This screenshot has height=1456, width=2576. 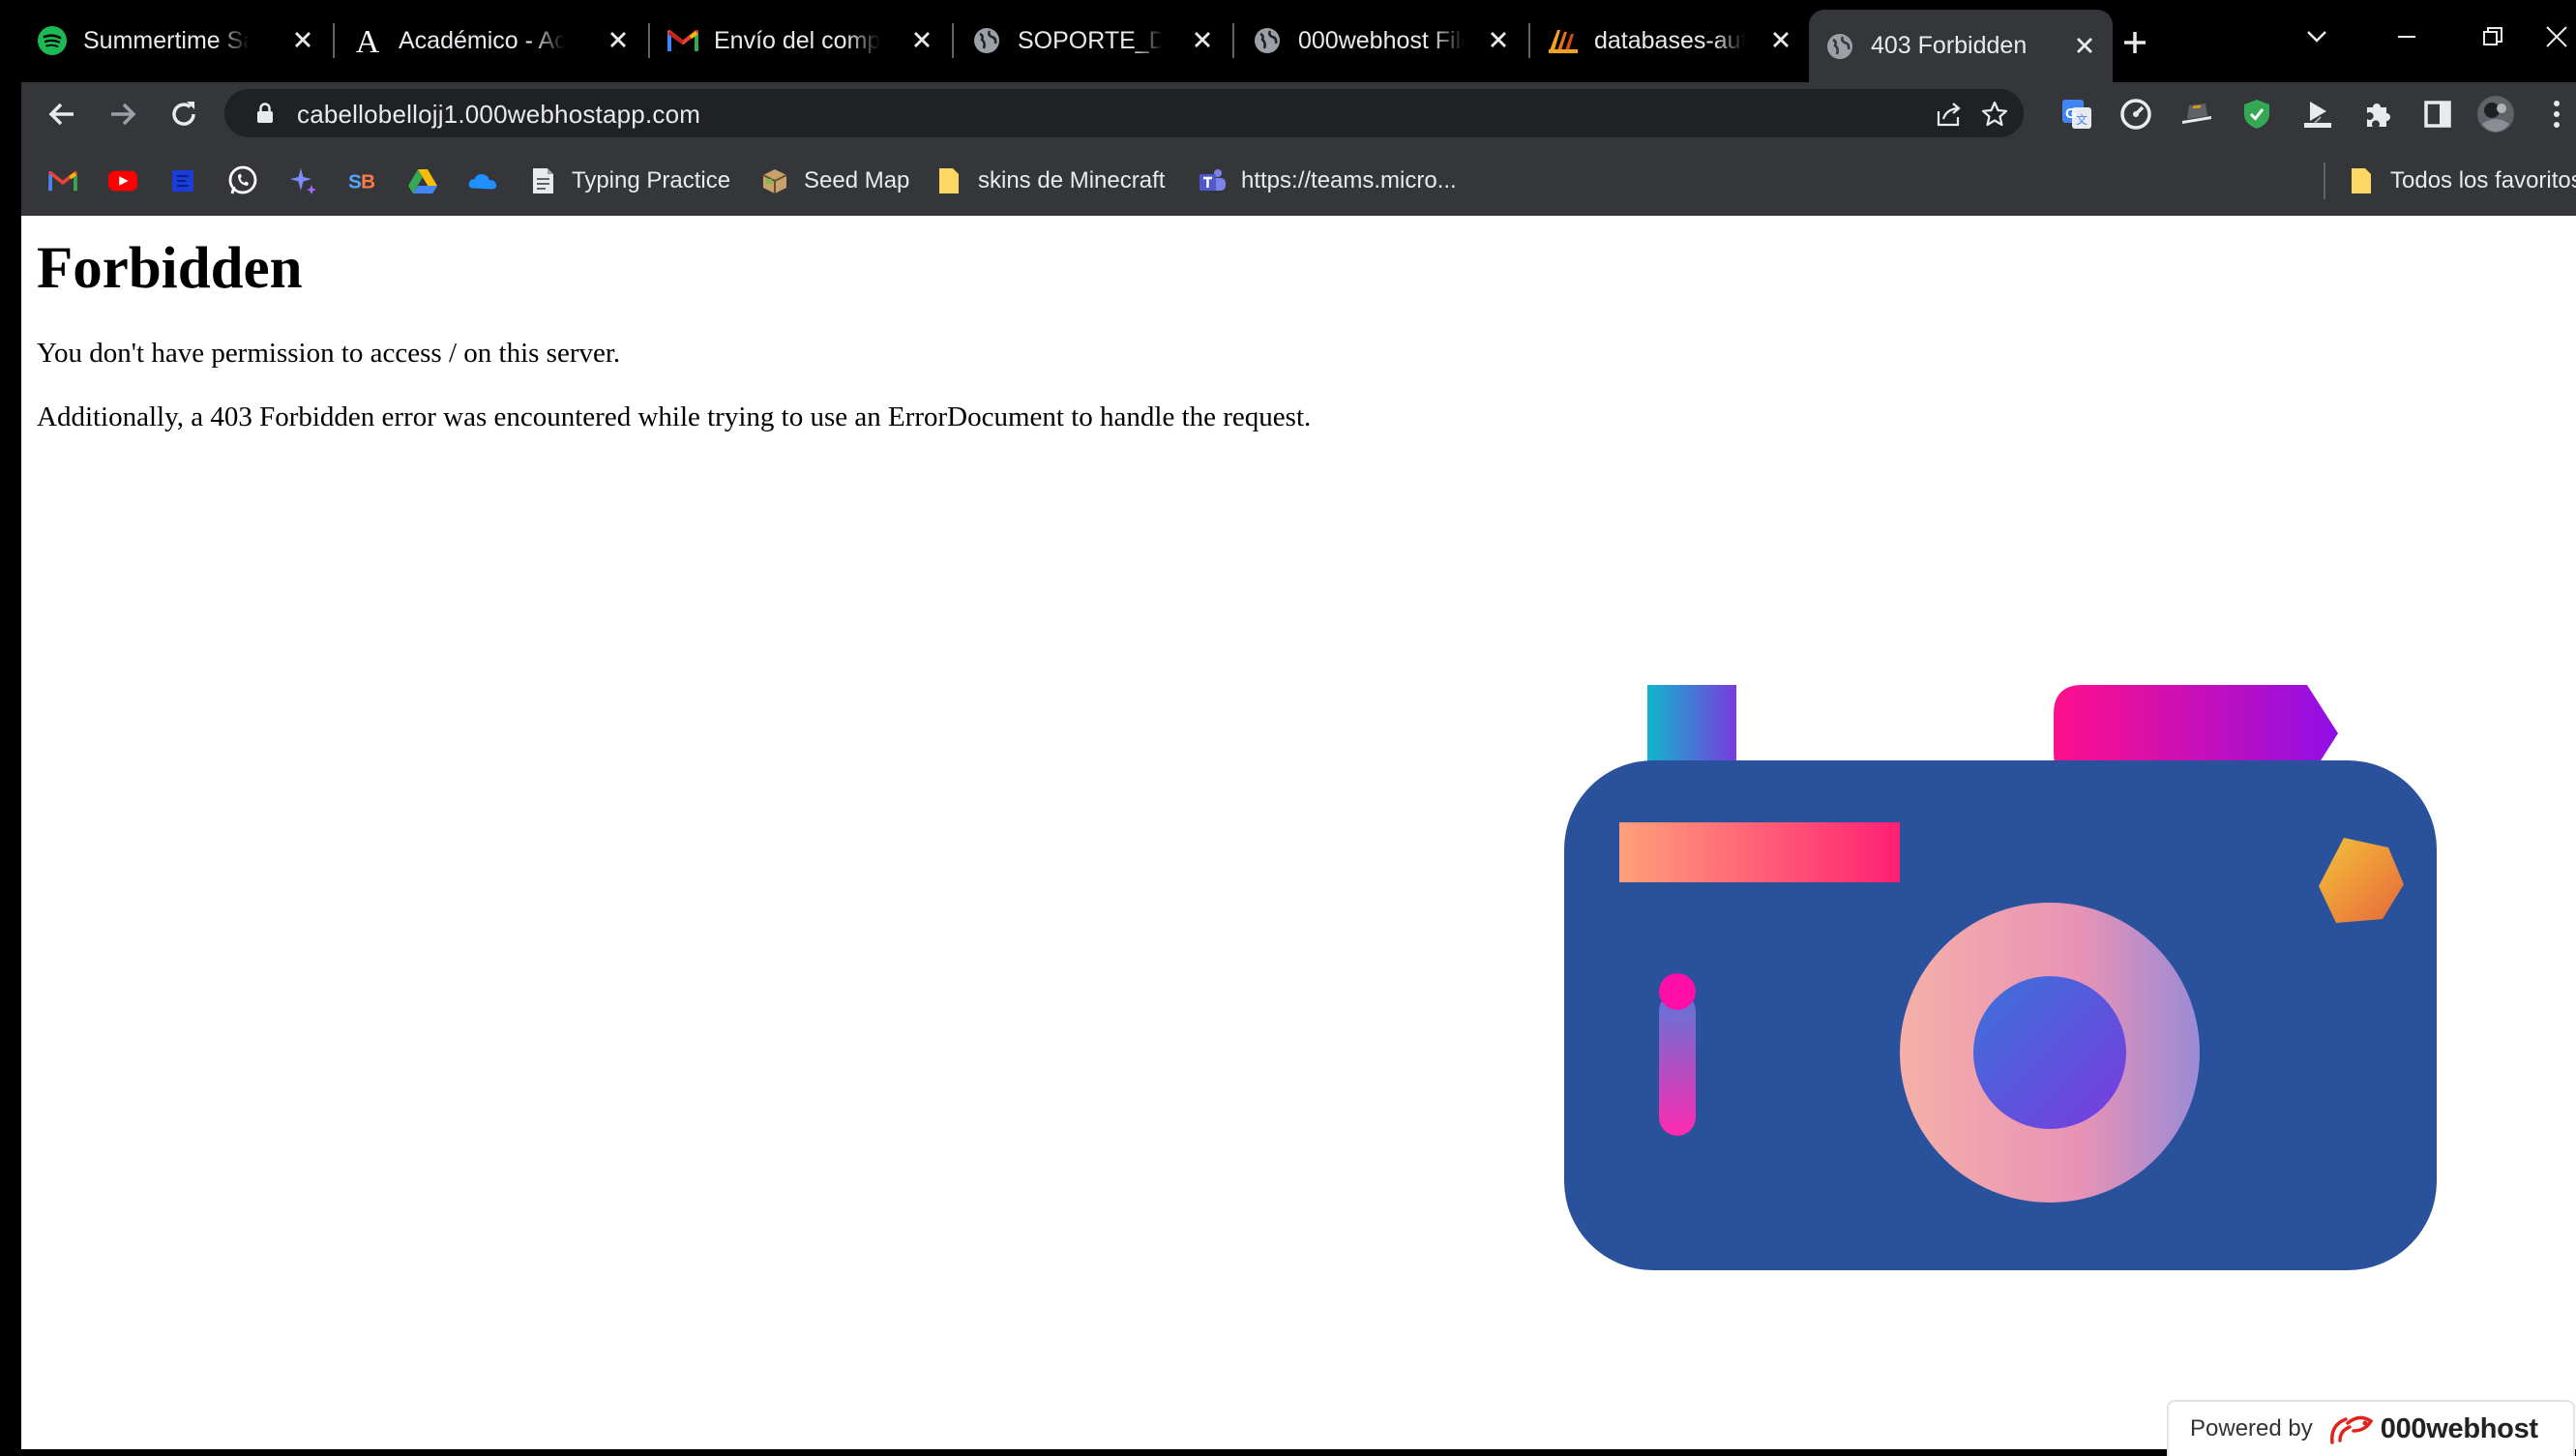 I want to click on chevron-down-icon, so click(x=2316, y=37).